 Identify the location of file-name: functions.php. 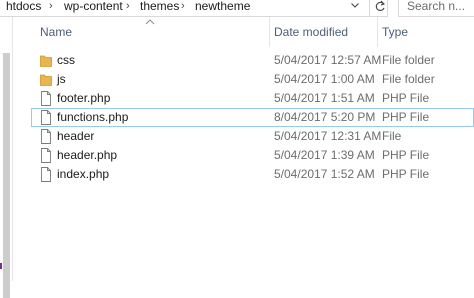
(93, 117).